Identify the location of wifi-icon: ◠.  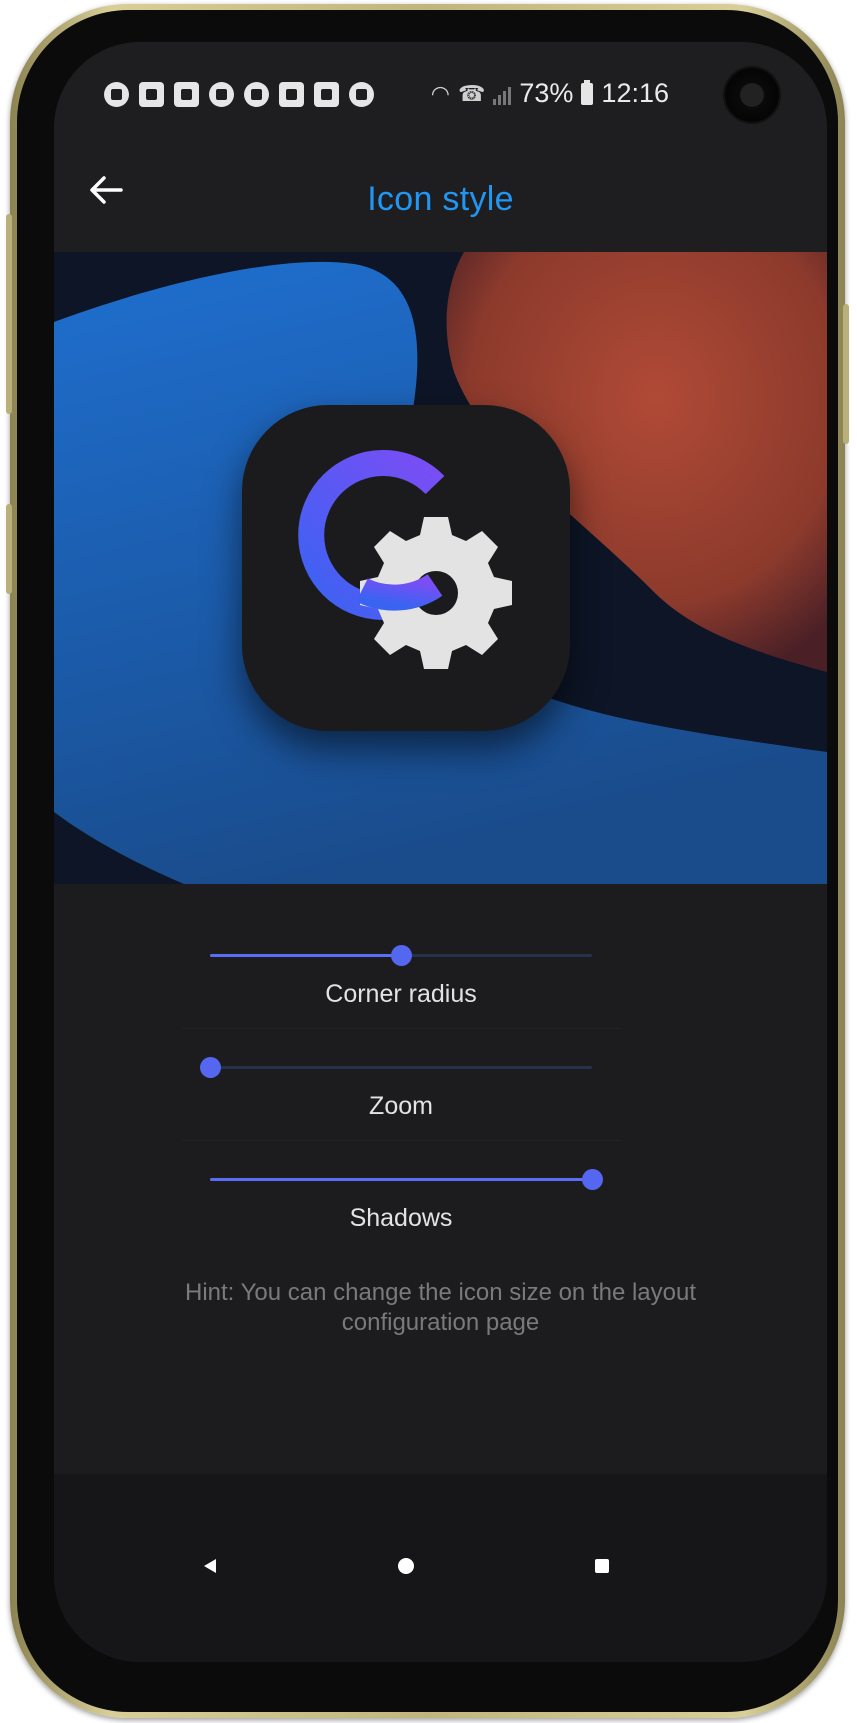
(440, 93).